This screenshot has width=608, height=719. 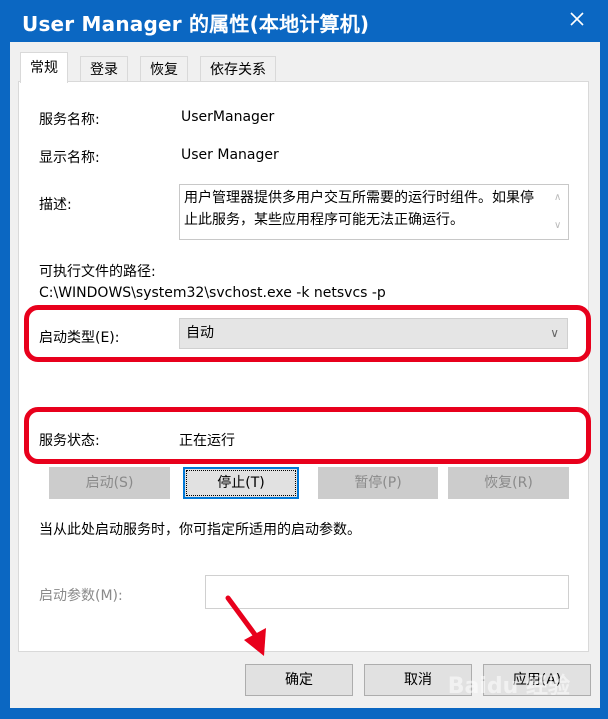 What do you see at coordinates (200, 333) in the screenshot?
I see `startup-type-value: 自动` at bounding box center [200, 333].